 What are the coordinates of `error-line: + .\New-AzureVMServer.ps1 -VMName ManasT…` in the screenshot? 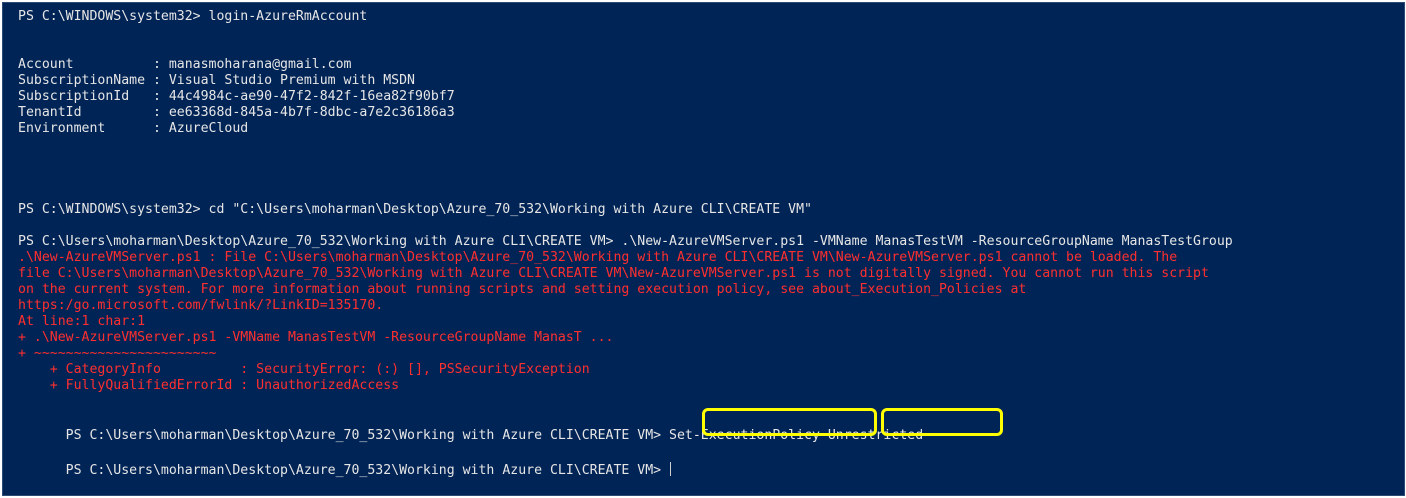 It's located at (316, 337).